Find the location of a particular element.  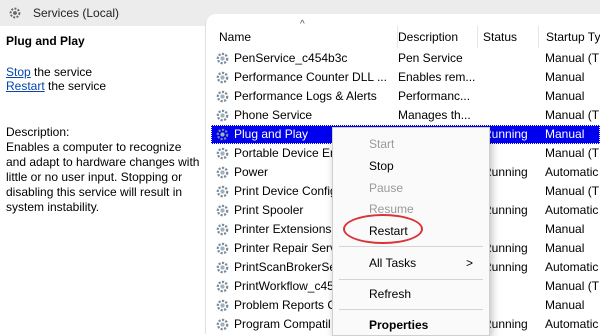

service-heading: Plug and Play is located at coordinates (45, 41).